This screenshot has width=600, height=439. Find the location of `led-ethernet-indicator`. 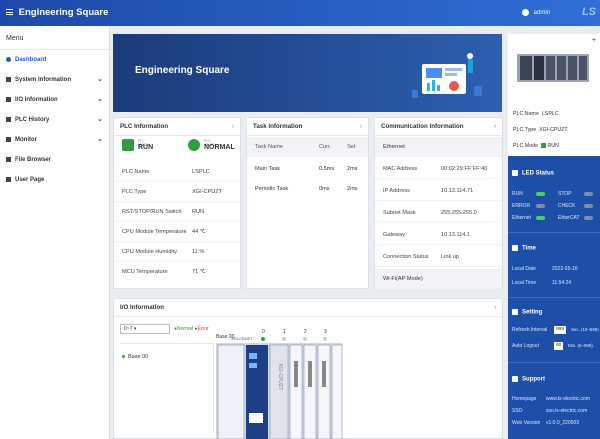

led-ethernet-indicator is located at coordinates (540, 218).